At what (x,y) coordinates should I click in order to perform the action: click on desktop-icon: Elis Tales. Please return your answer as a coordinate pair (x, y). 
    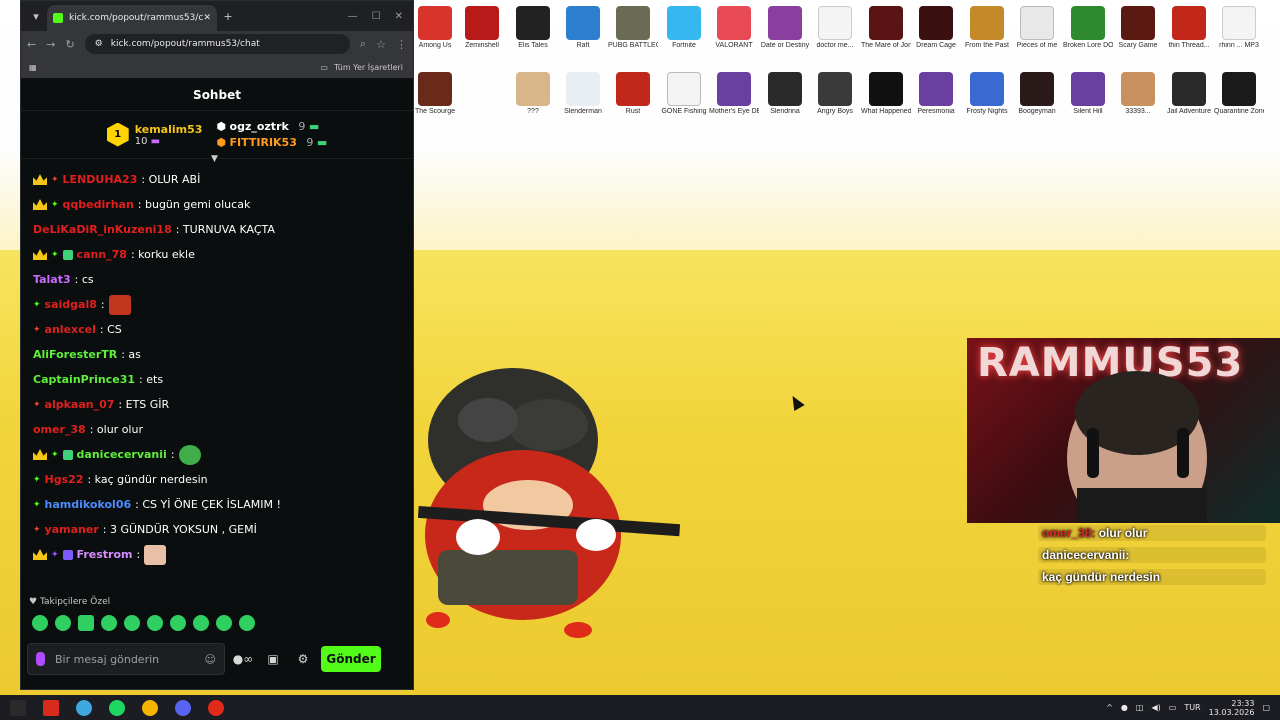
    Looking at the image, I should click on (533, 28).